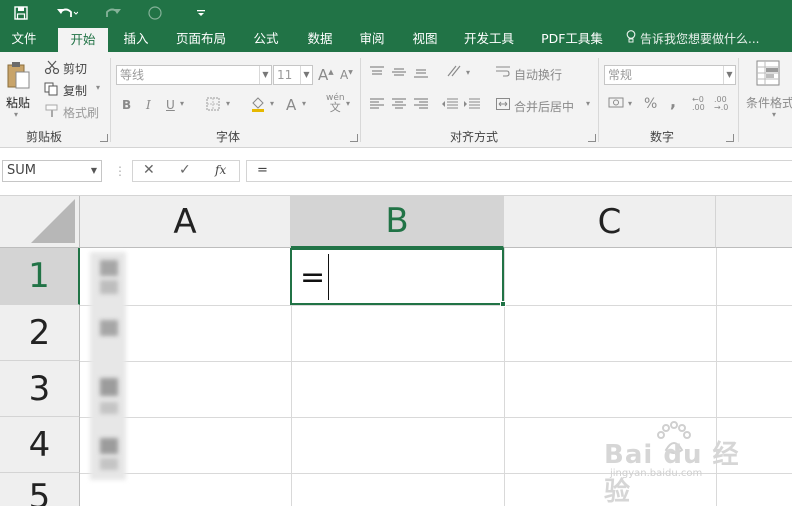 Image resolution: width=792 pixels, height=506 pixels. What do you see at coordinates (372, 39) in the screenshot?
I see `tab-review: 审阅` at bounding box center [372, 39].